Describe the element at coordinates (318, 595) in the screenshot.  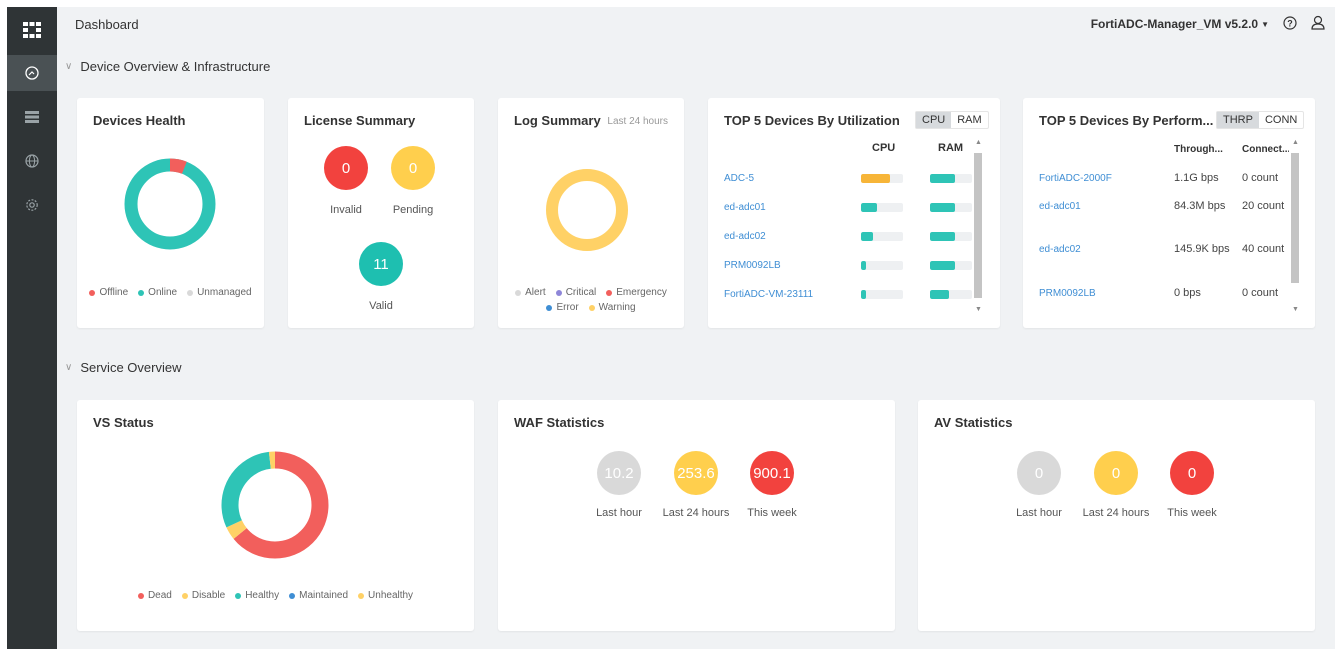
I see `legend-maintained: Maintained` at that location.